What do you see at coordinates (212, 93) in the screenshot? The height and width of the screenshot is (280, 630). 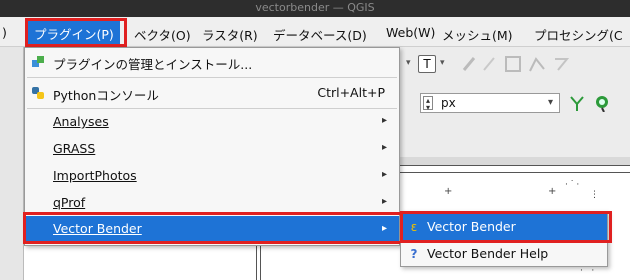 I see `menu-item-python-console: Pythonコンソール Ctrl+Alt+P` at bounding box center [212, 93].